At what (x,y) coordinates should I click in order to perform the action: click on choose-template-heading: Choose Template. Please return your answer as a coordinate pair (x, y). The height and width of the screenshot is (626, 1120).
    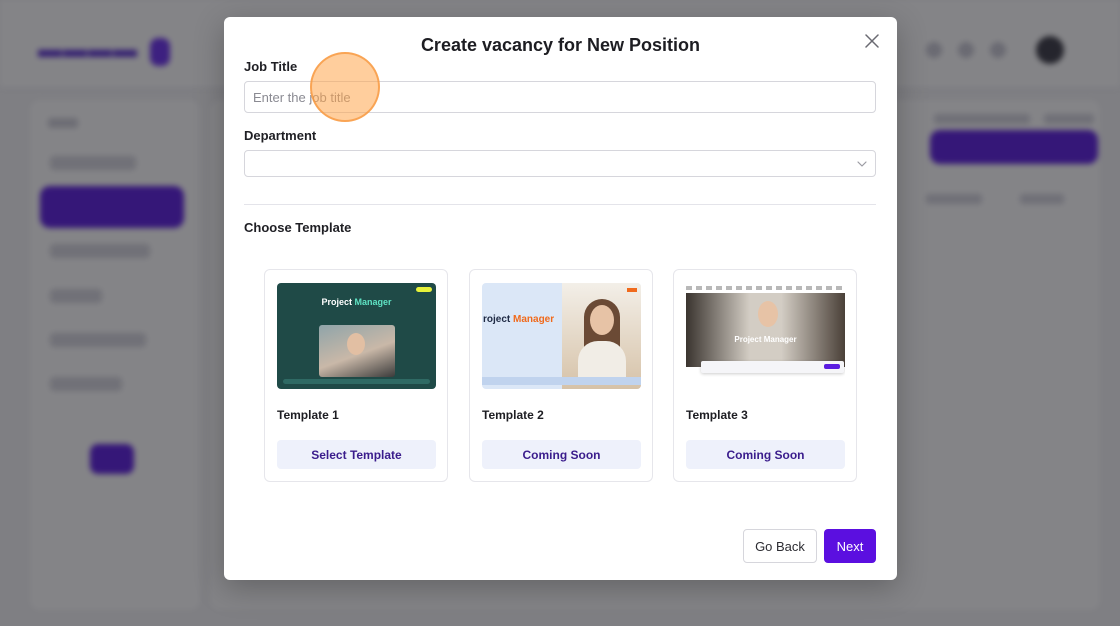
    Looking at the image, I should click on (298, 227).